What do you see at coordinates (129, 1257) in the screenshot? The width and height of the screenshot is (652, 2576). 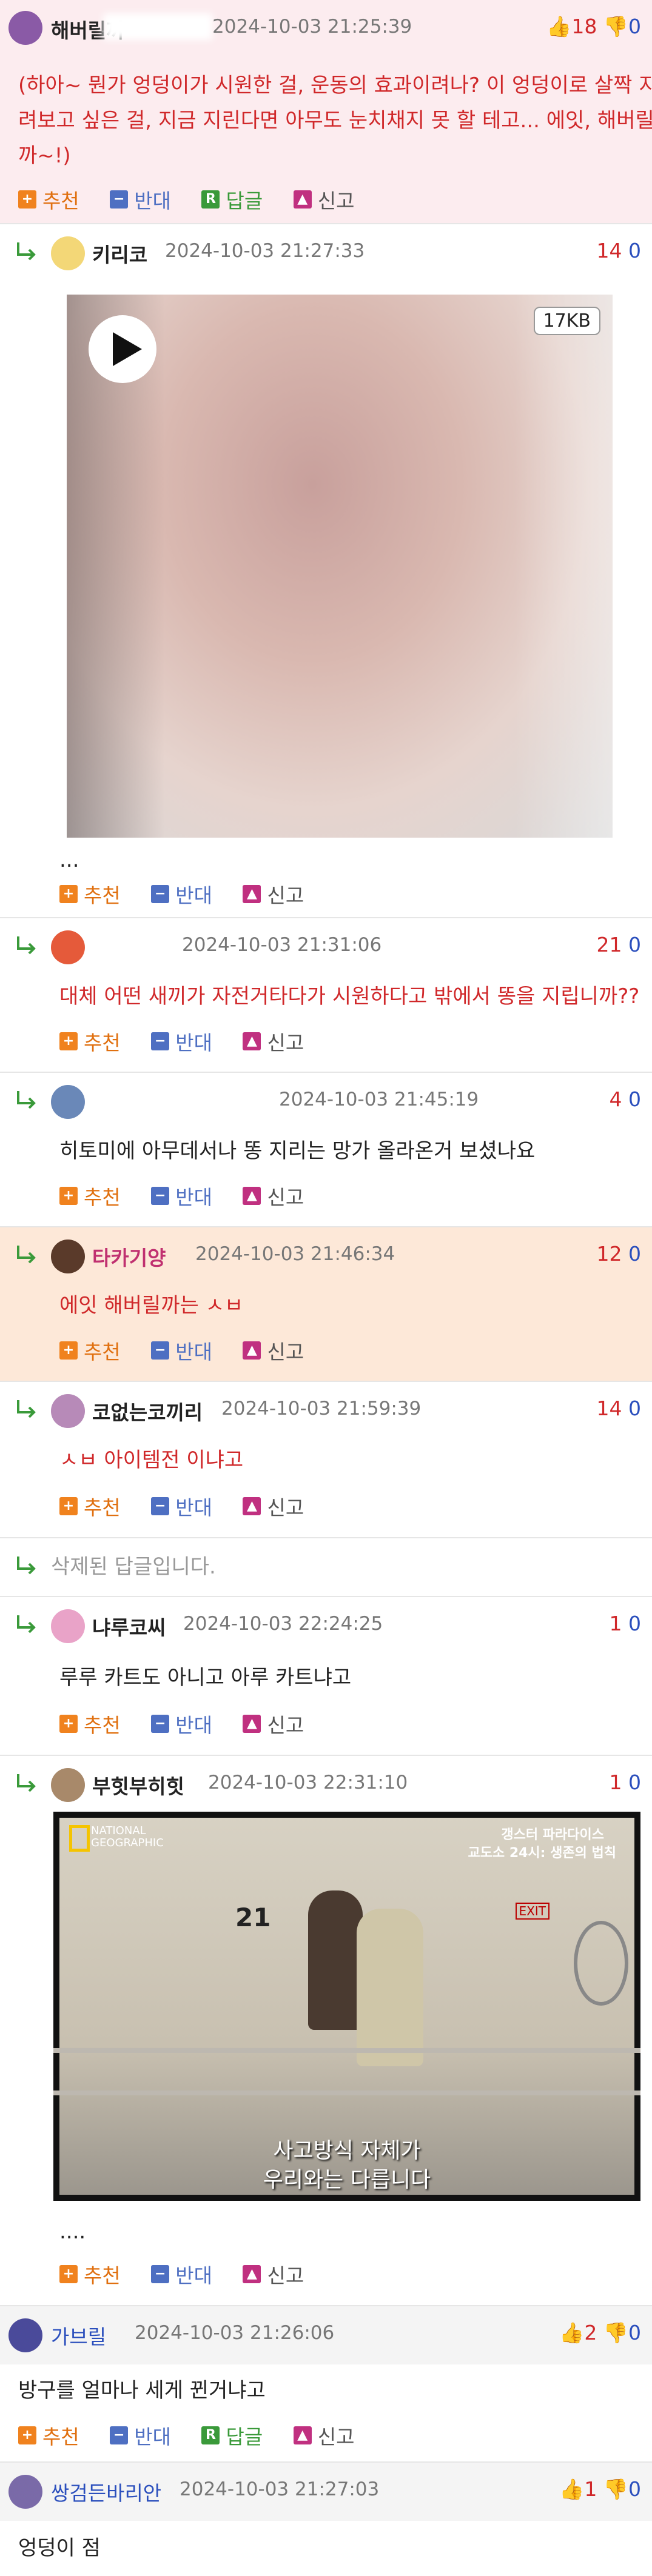 I see `nickname: 타카기양` at bounding box center [129, 1257].